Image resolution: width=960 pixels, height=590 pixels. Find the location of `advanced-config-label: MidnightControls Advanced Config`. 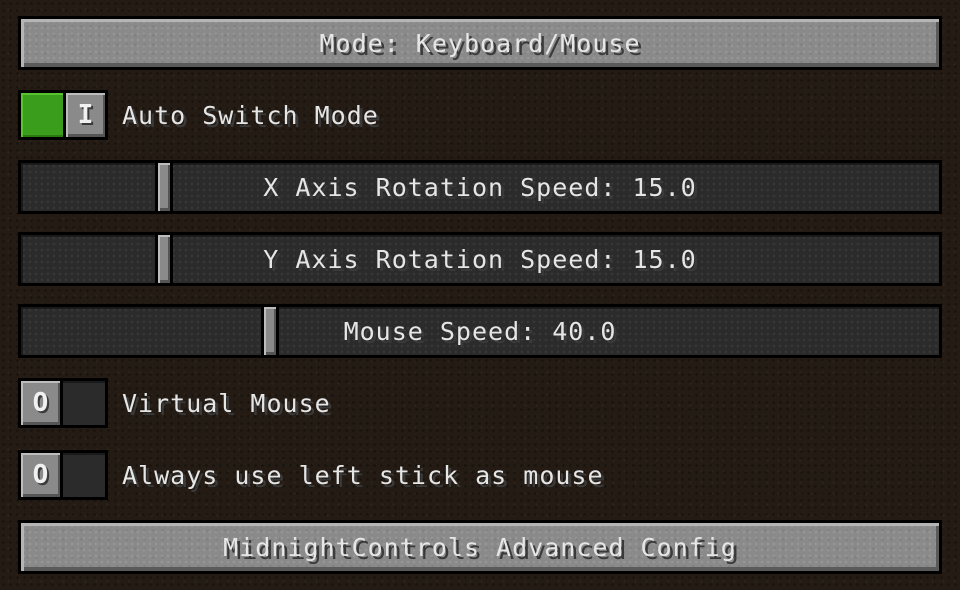

advanced-config-label: MidnightControls Advanced Config is located at coordinates (480, 547).